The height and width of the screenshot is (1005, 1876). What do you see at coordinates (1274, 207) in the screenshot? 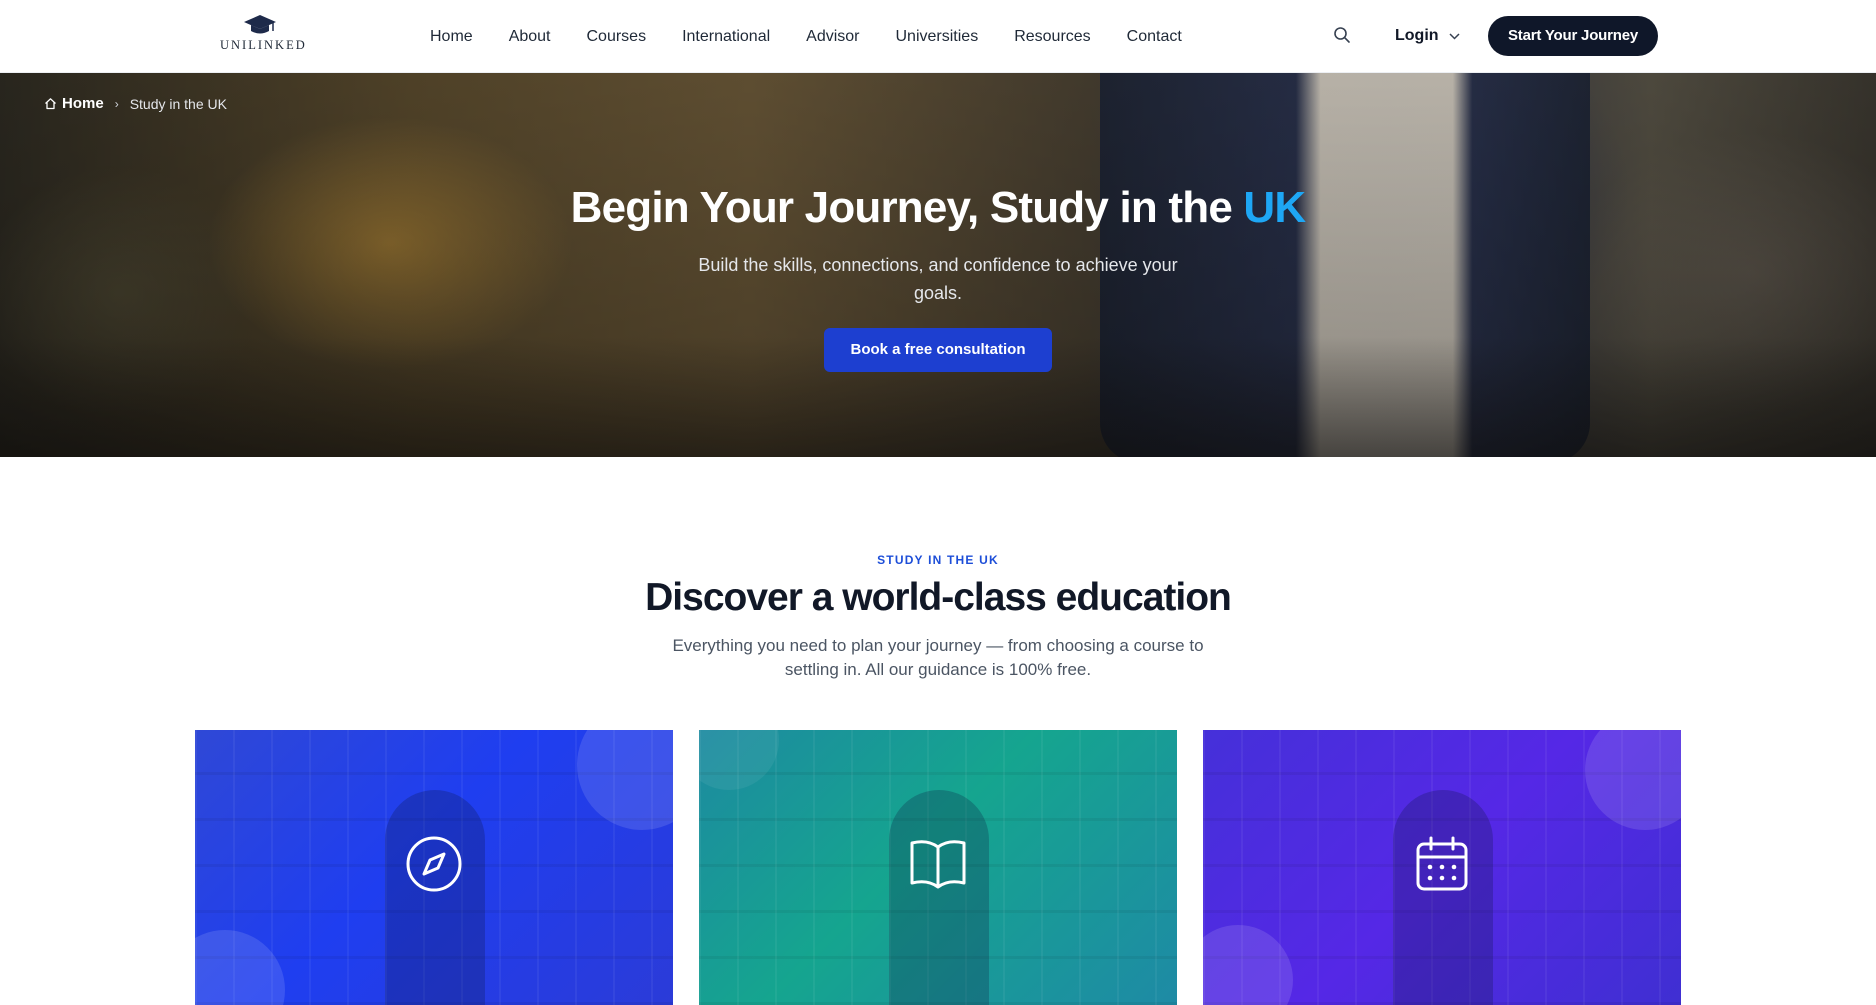
I see `hero-title-accent: UK` at bounding box center [1274, 207].